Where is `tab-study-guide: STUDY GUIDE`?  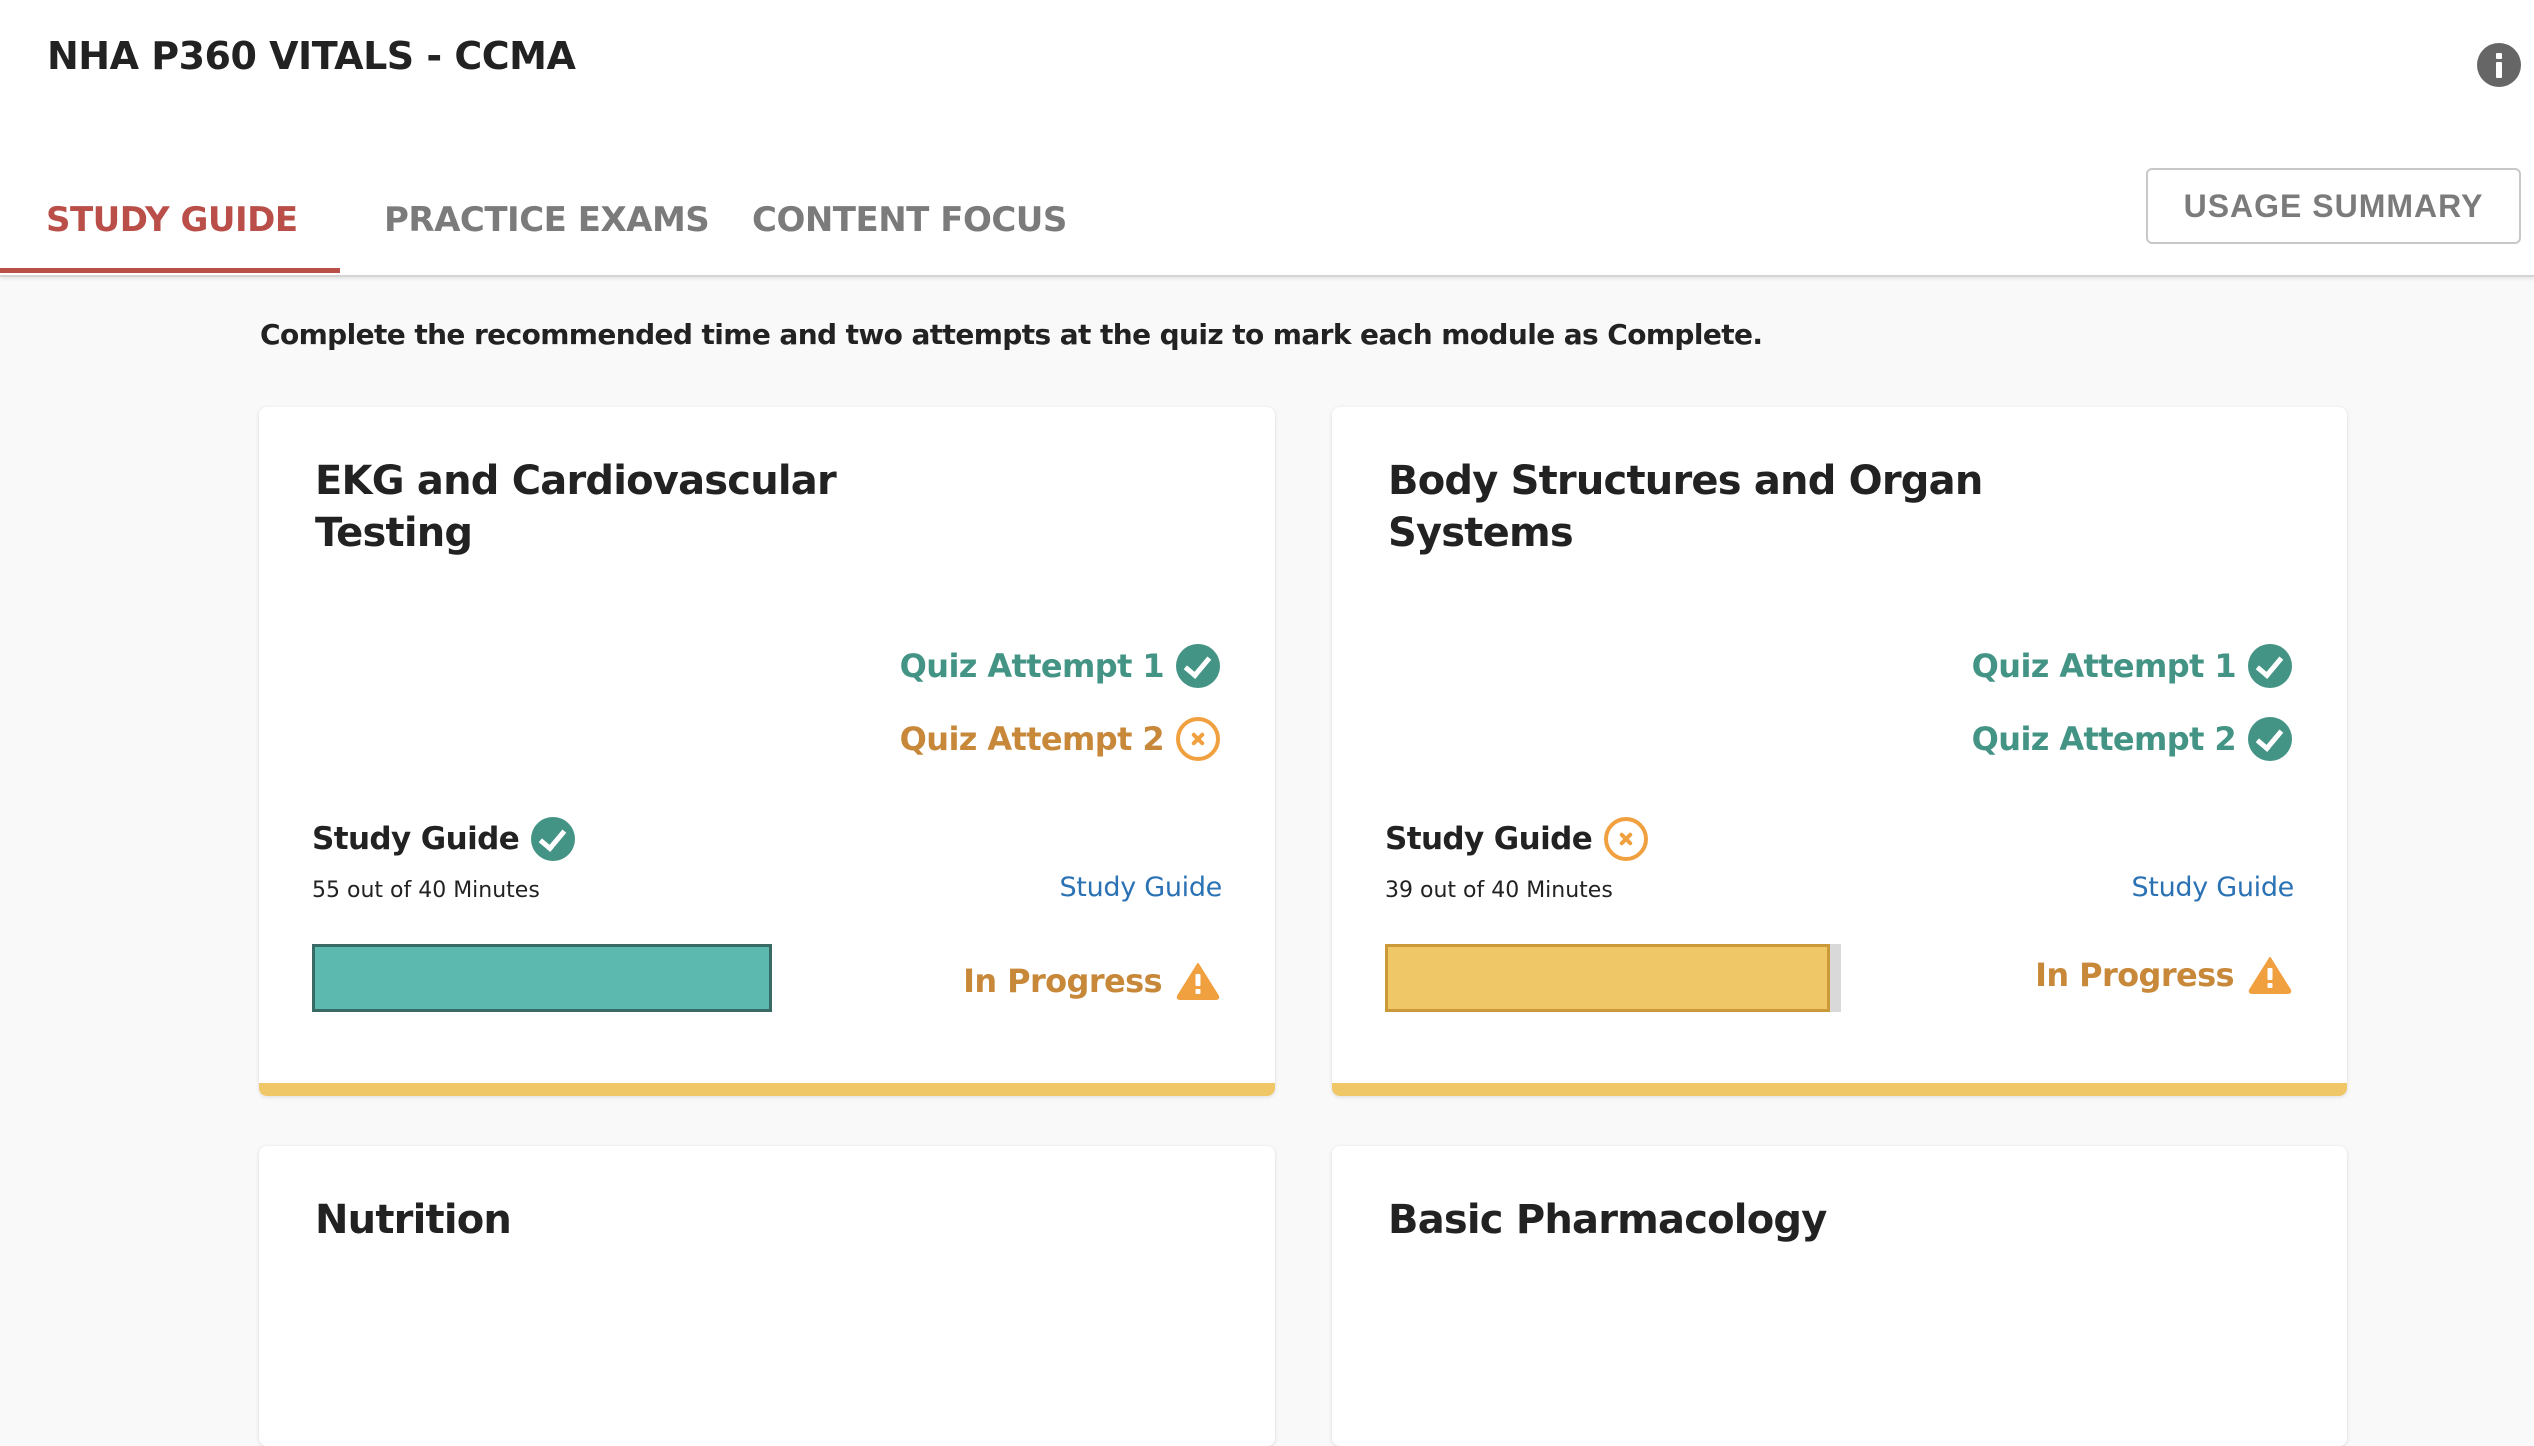 tab-study-guide: STUDY GUIDE is located at coordinates (172, 237).